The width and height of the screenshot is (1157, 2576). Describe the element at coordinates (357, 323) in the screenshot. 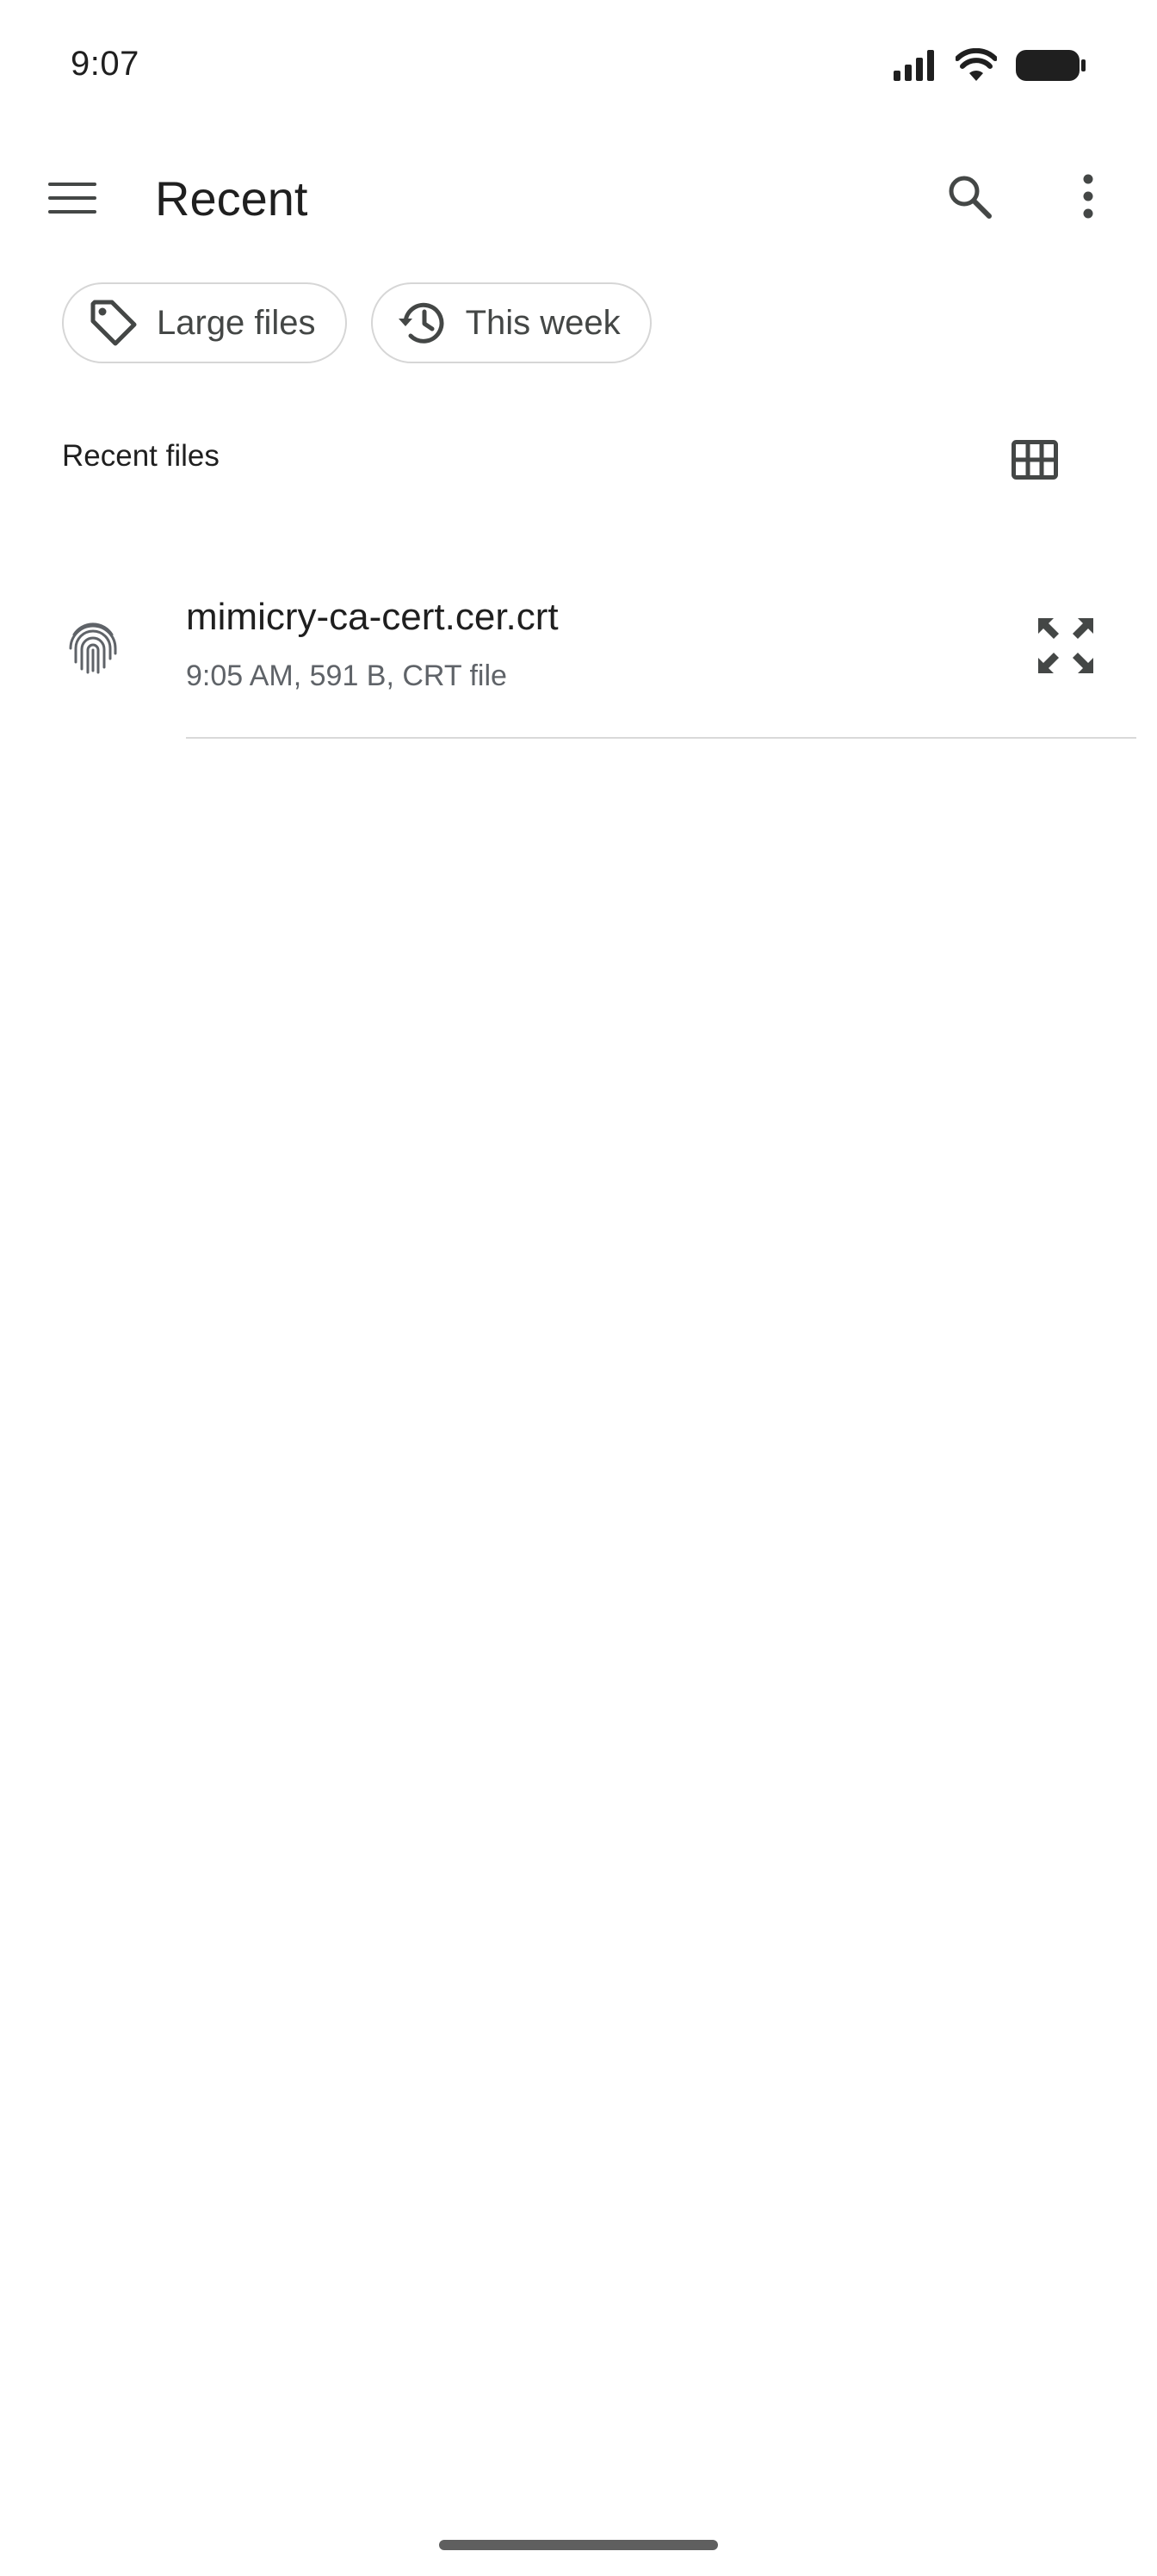

I see `filter-chips: Large files This week` at that location.